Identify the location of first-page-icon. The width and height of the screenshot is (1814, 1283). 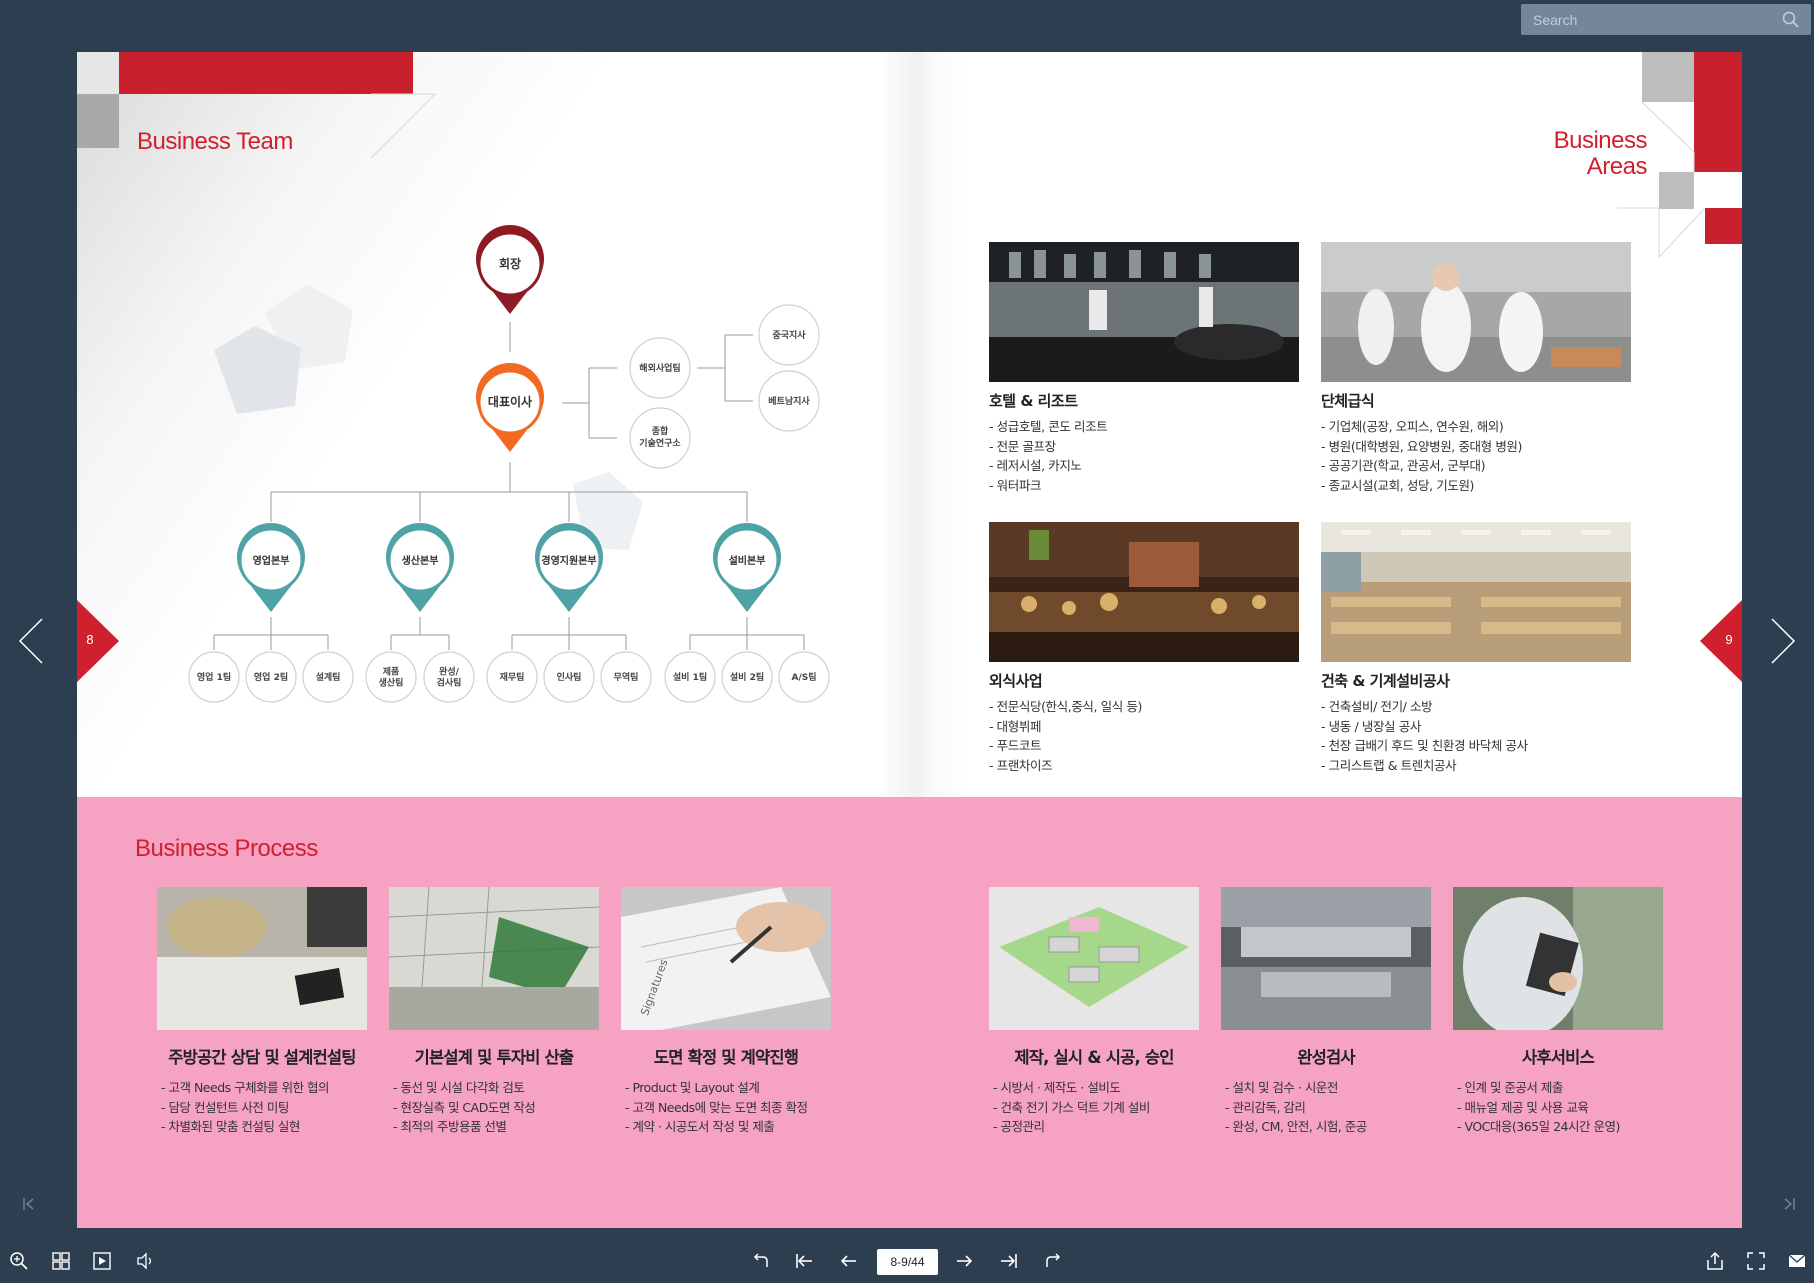
(804, 1261).